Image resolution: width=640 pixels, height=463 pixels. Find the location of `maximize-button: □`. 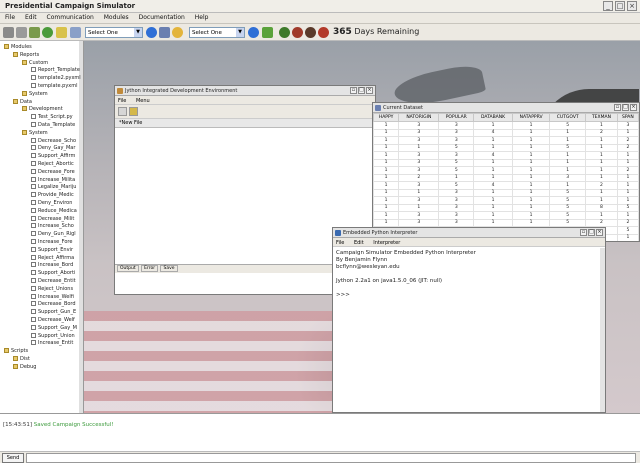

maximize-button: □ is located at coordinates (620, 6).